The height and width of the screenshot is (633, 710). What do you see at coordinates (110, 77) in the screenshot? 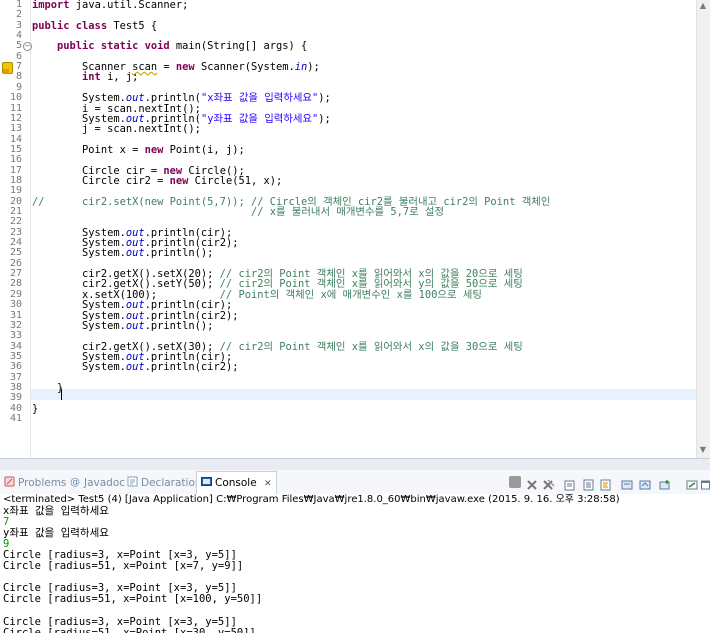
I see `code-line: int i, j;` at bounding box center [110, 77].